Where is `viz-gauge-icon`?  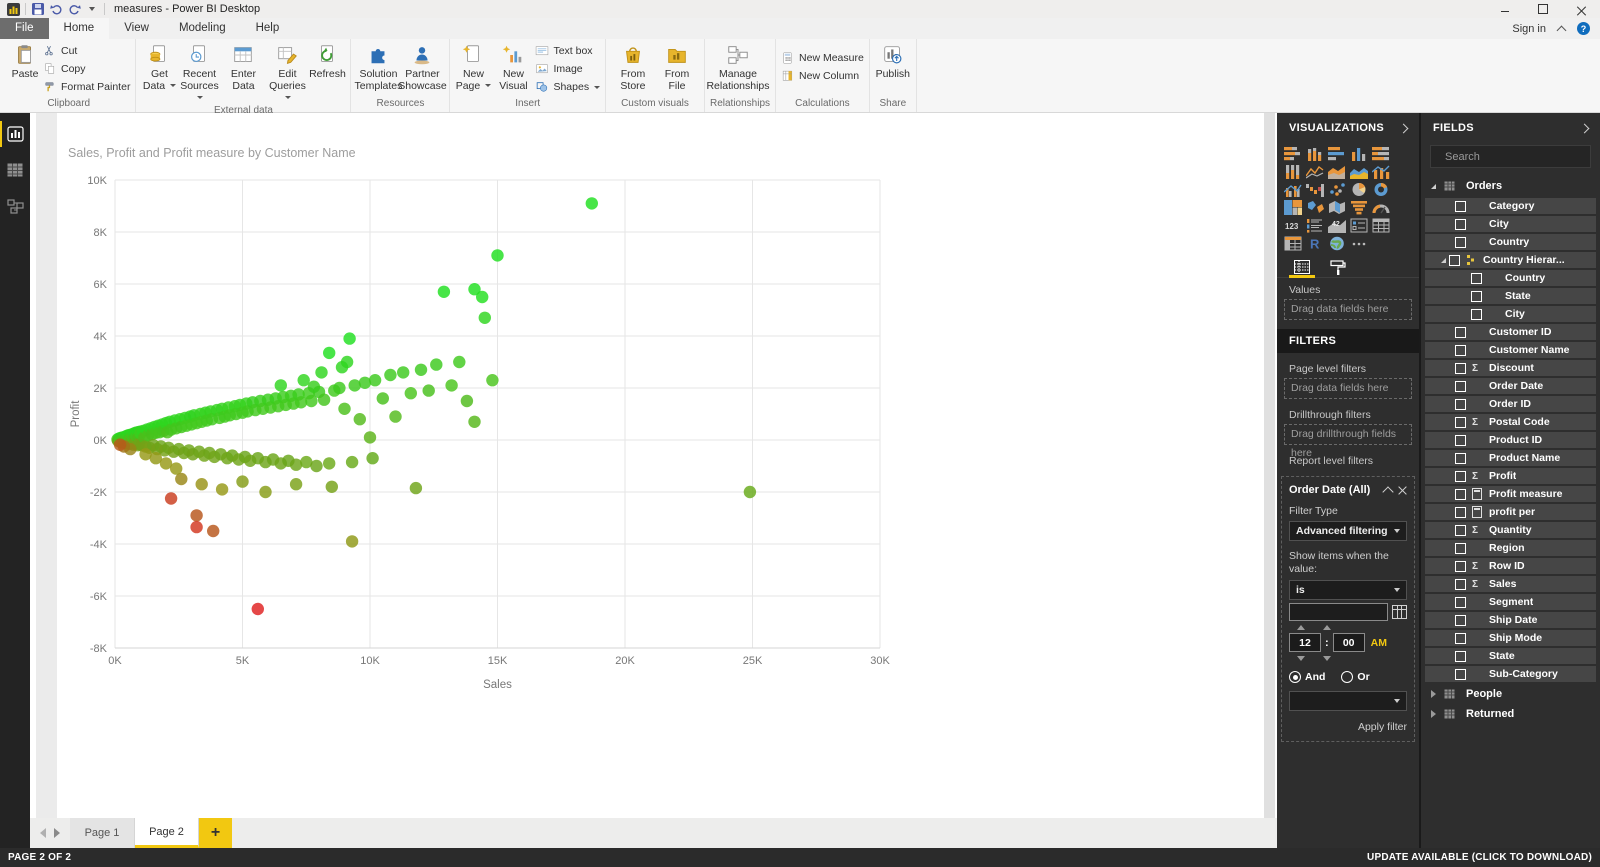
viz-gauge-icon is located at coordinates (1381, 207).